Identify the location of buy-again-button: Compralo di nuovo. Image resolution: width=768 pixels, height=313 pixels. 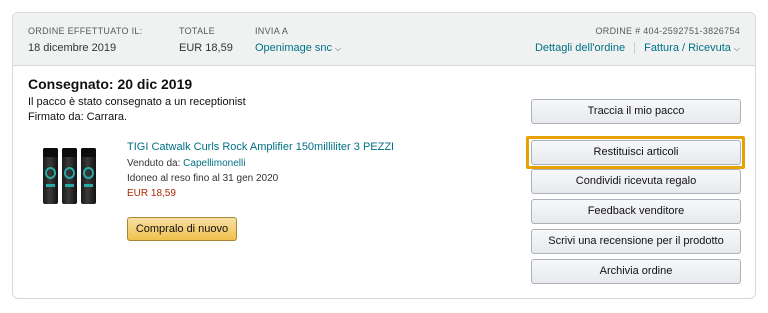
(182, 229).